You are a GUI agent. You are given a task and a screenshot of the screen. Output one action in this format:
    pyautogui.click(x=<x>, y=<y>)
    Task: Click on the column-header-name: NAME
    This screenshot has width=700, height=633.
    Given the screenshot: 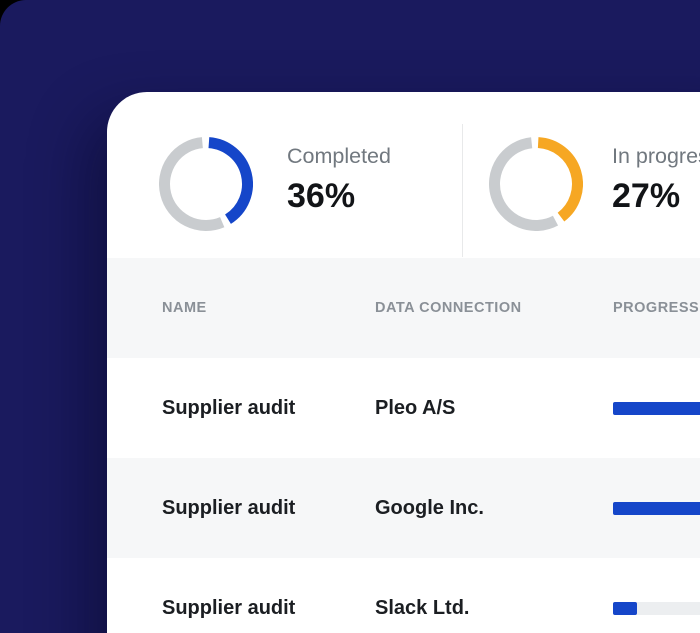 What is the action you would take?
    pyautogui.click(x=184, y=308)
    